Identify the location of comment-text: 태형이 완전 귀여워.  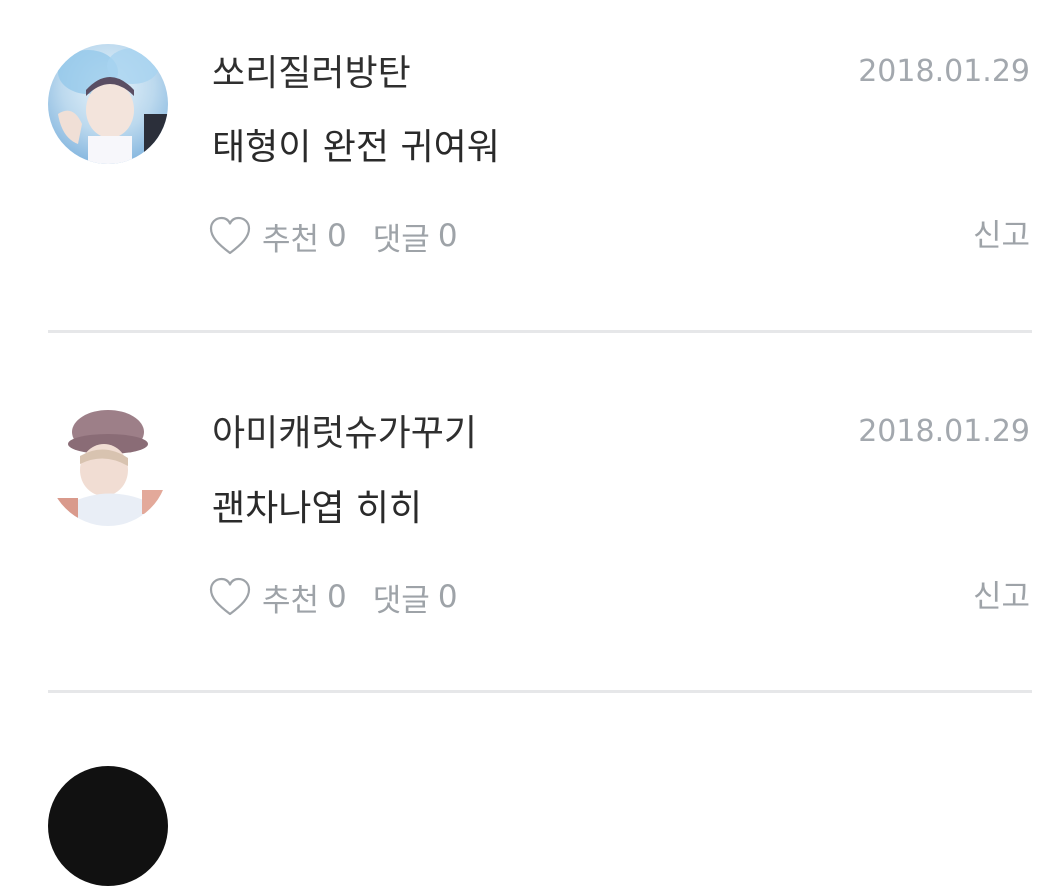
(356, 147).